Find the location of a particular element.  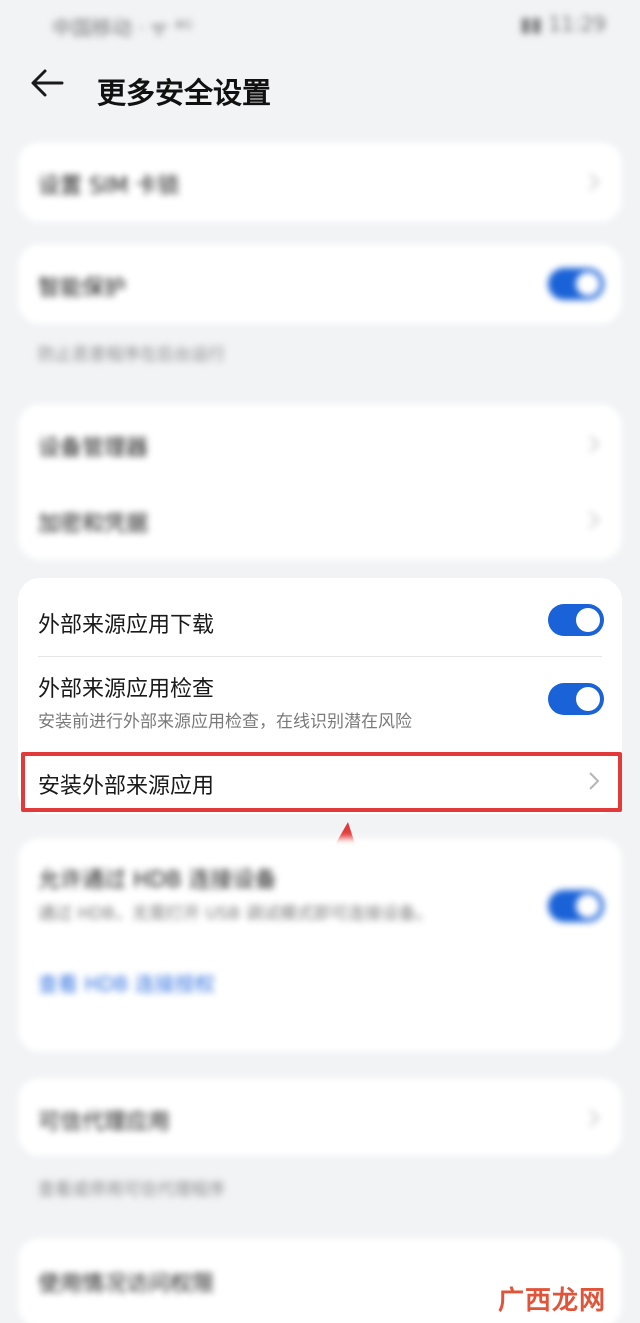

back-button is located at coordinates (54, 90).